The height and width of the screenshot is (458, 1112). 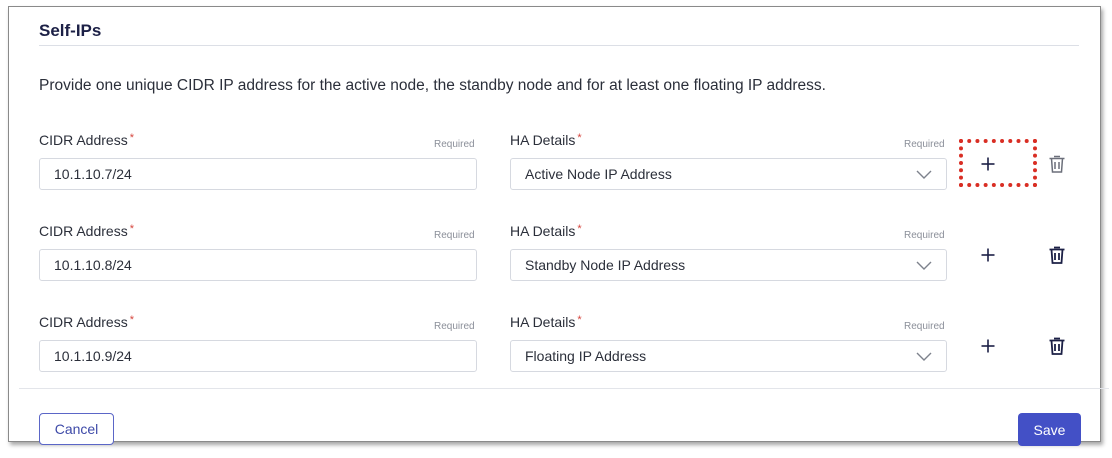 What do you see at coordinates (1049, 429) in the screenshot?
I see `save-button: Save` at bounding box center [1049, 429].